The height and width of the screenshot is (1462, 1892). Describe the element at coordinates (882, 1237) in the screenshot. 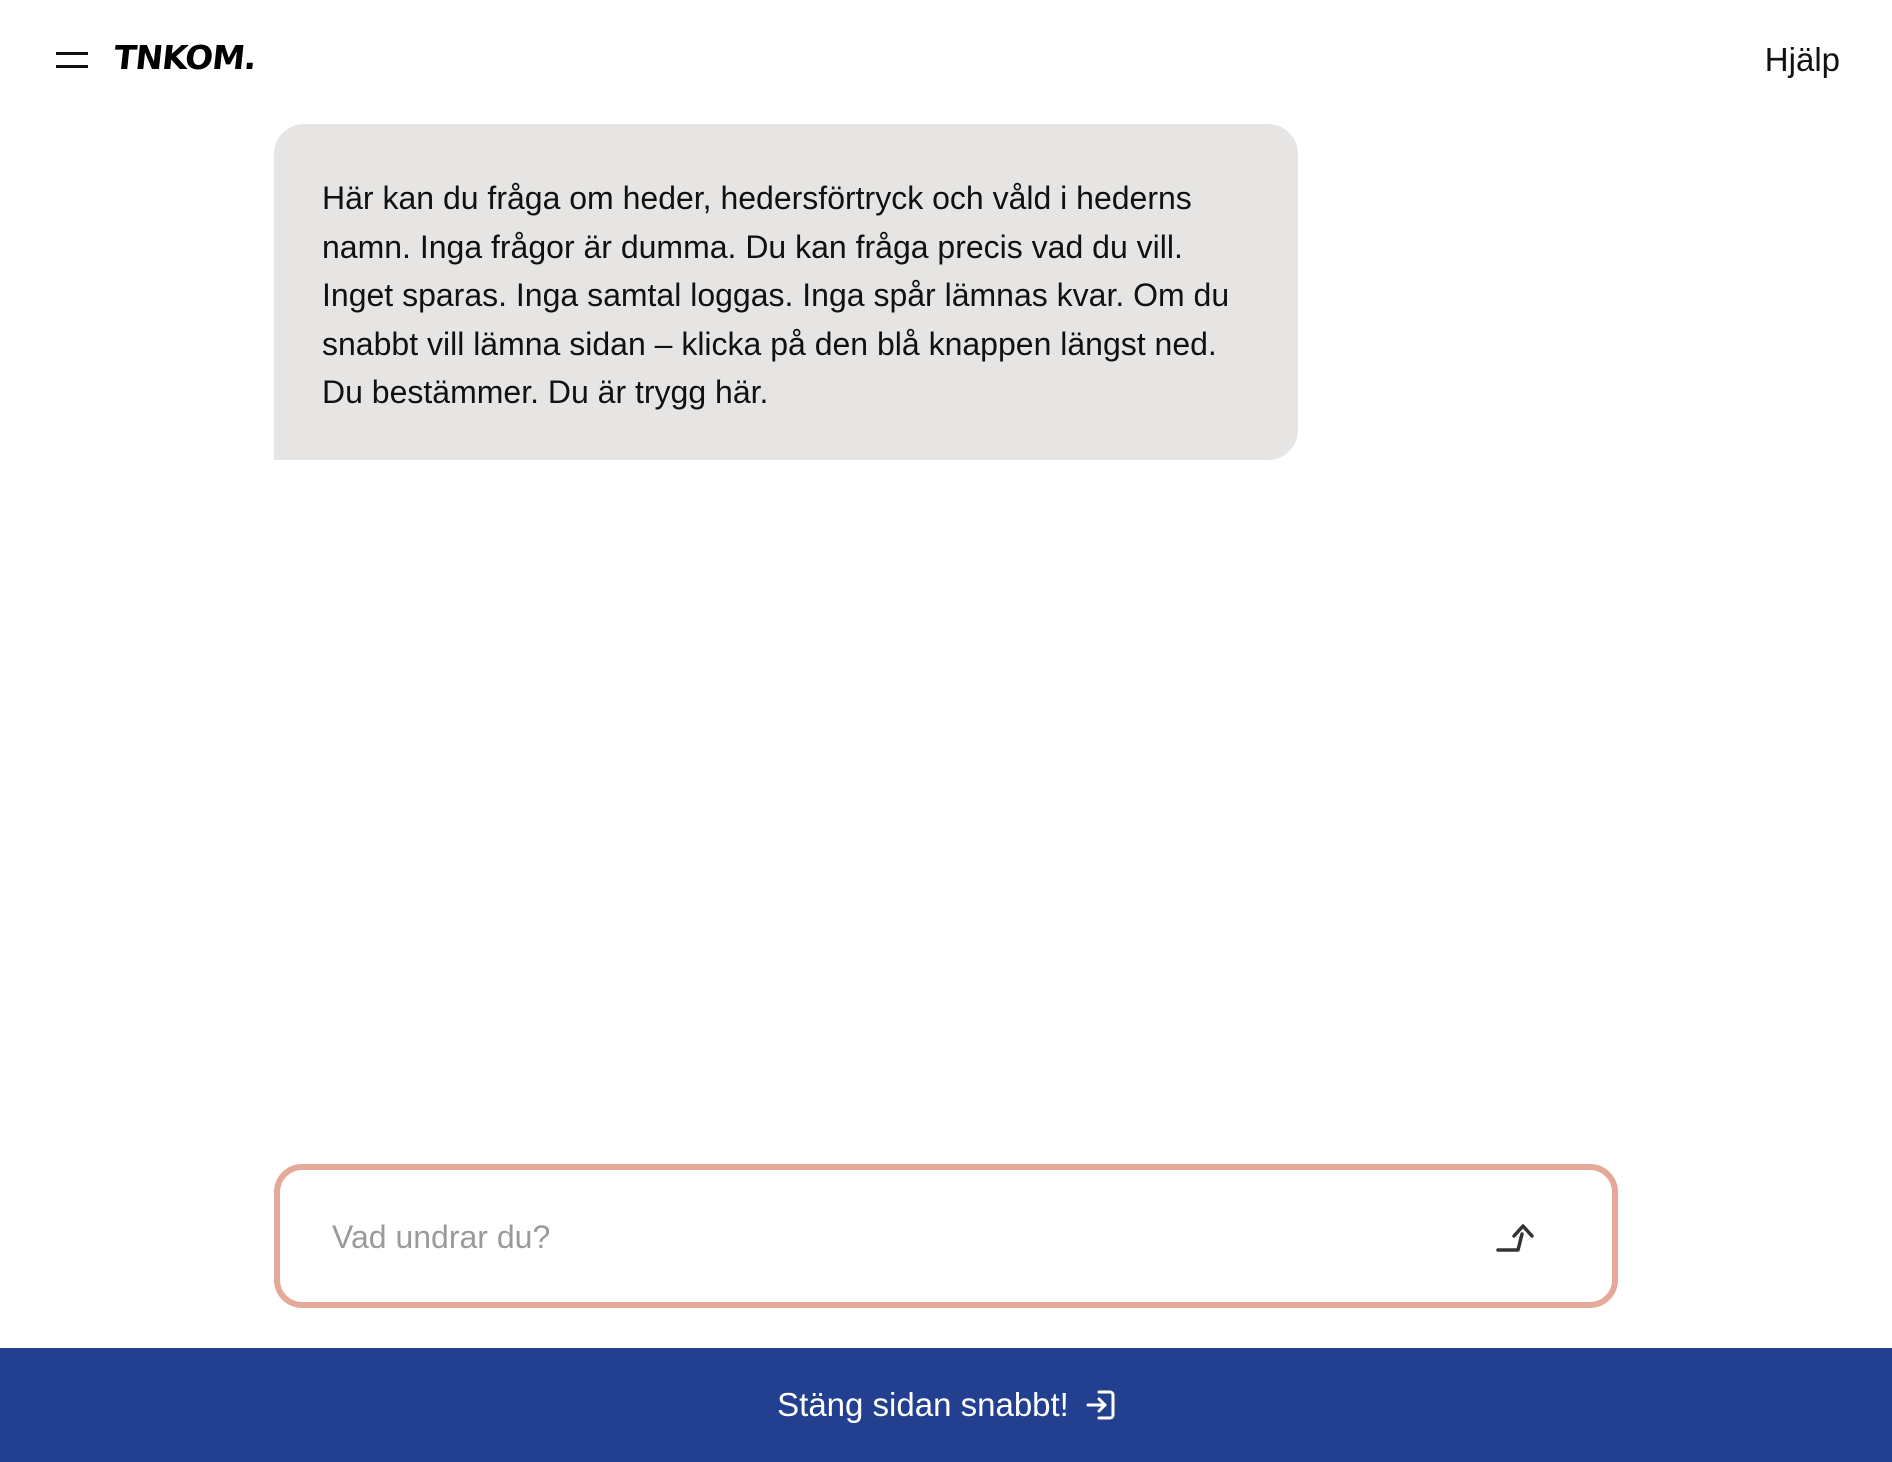

I see `chat-input` at that location.